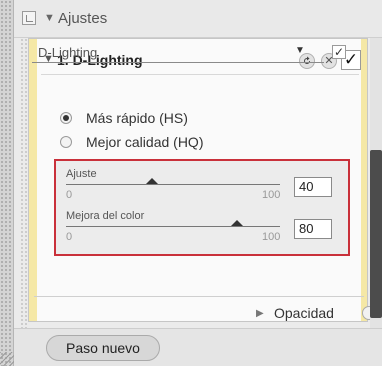 The height and width of the screenshot is (366, 382). What do you see at coordinates (173, 184) in the screenshot?
I see `slider-amount-track` at bounding box center [173, 184].